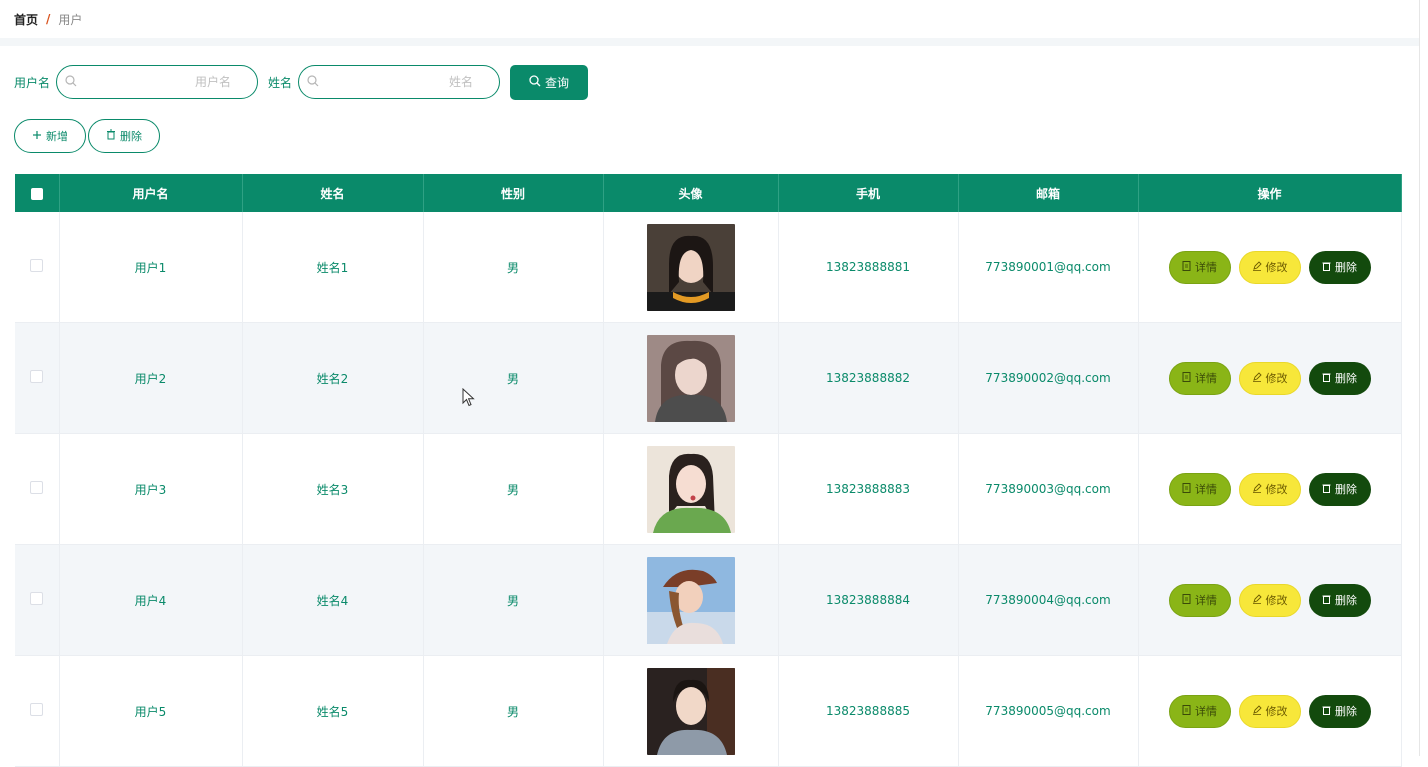 The height and width of the screenshot is (767, 1428). Describe the element at coordinates (87, 136) in the screenshot. I see `action-bar: 新增 删除` at that location.